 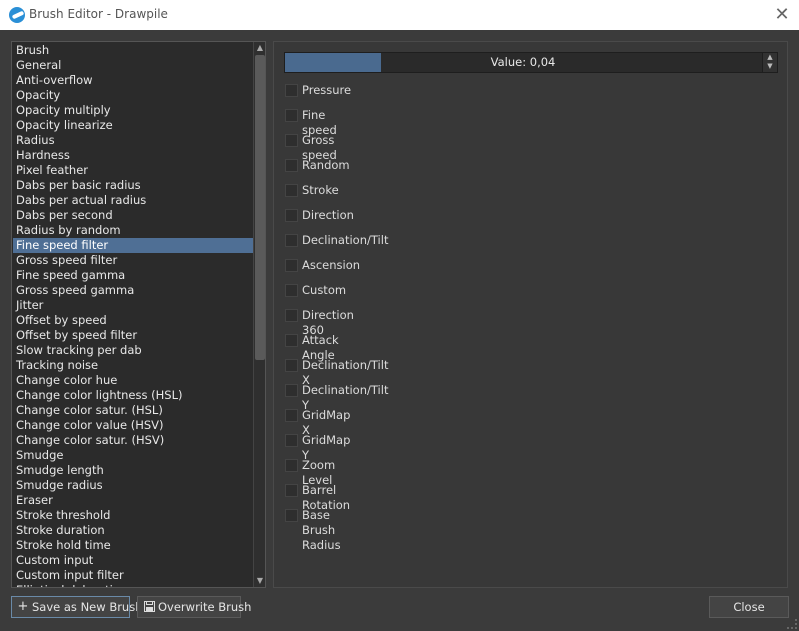 I want to click on settings-list-item: Opacity multiply, so click(x=133, y=110).